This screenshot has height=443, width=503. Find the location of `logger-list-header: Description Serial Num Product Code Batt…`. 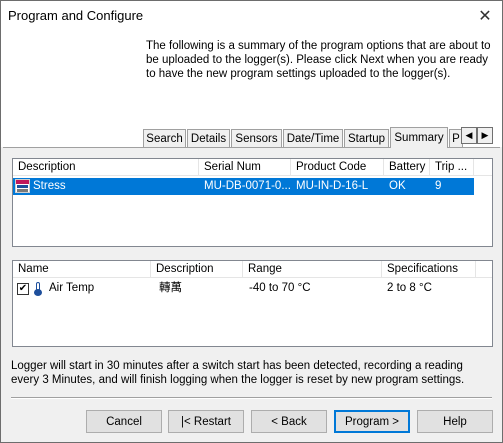

logger-list-header: Description Serial Num Product Code Batt… is located at coordinates (252, 167).